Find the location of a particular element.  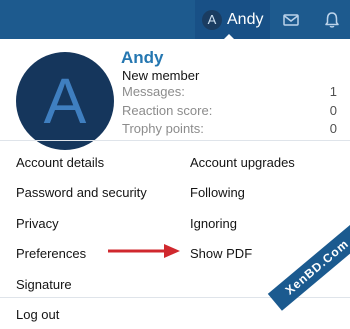

stat-label: Messages: is located at coordinates (153, 91).